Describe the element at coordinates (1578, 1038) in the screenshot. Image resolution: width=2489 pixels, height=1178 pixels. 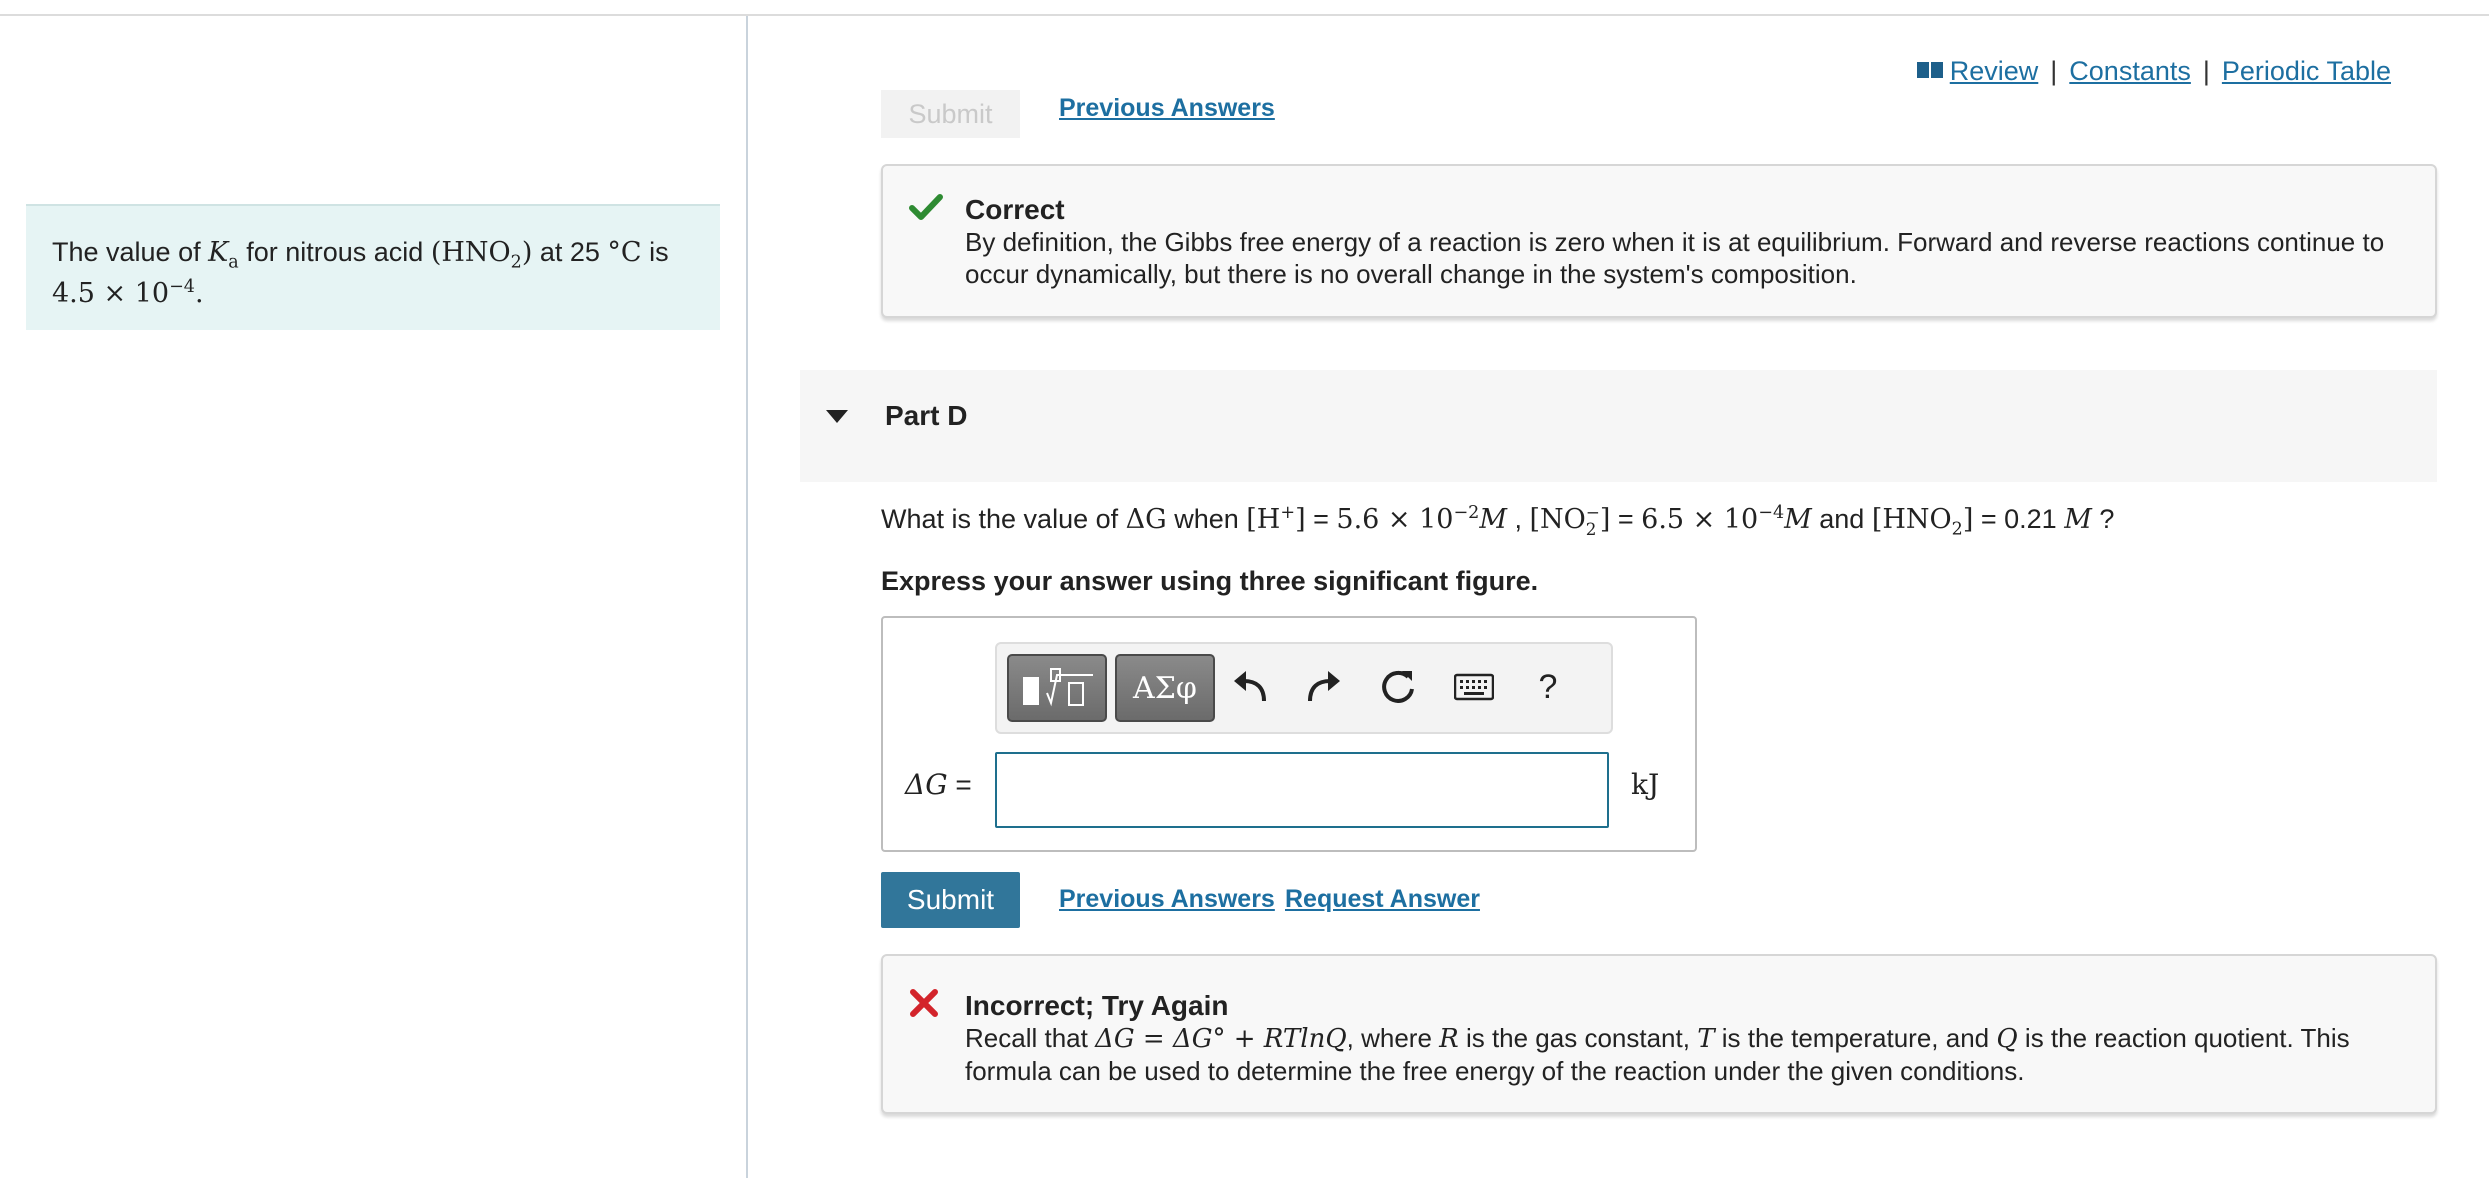
I see `hint-text: is the gas constant,` at that location.